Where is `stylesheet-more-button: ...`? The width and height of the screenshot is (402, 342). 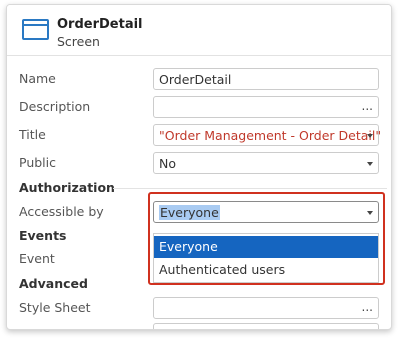
stylesheet-more-button: ... is located at coordinates (367, 307).